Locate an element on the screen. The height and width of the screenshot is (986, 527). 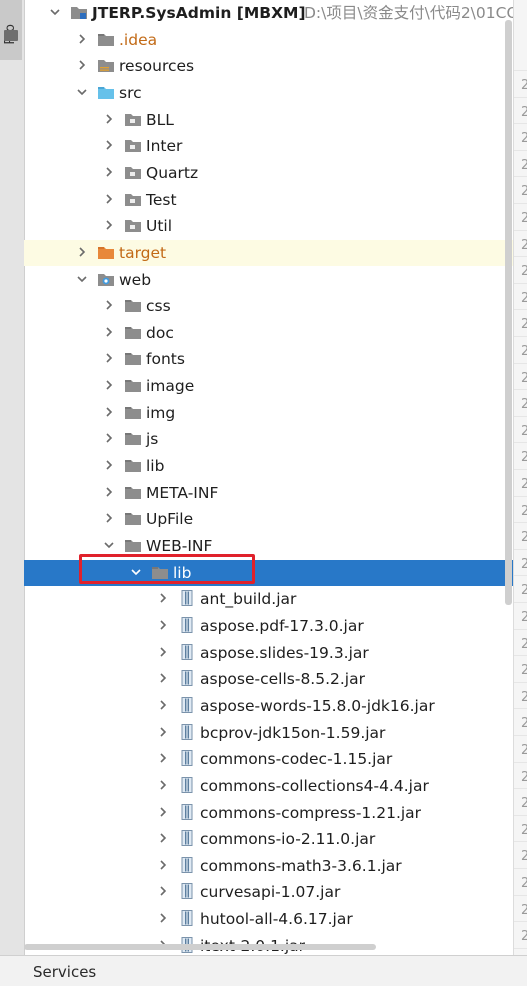
tree-row-css: css is located at coordinates (268, 306).